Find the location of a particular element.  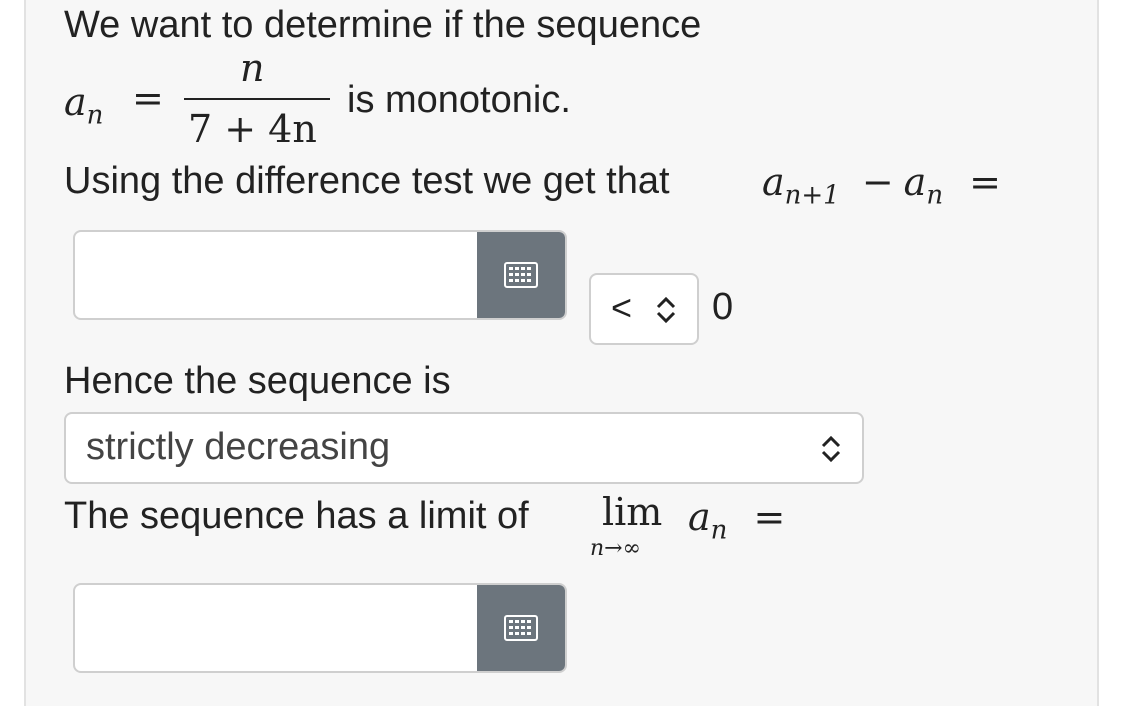

sequence-type-selected: strictly decreasing is located at coordinates (238, 447).